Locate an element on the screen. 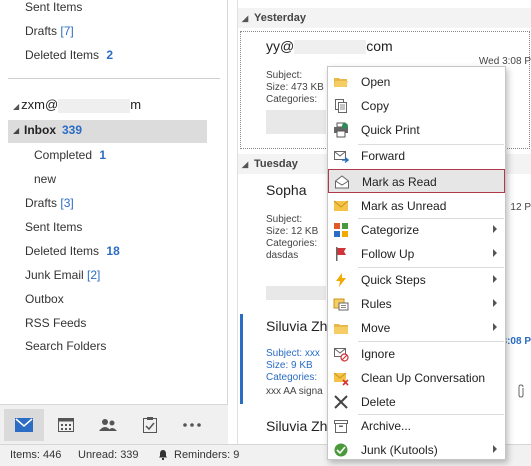 This screenshot has width=531, height=466. folder-completed: Completed 1 is located at coordinates (70, 155).